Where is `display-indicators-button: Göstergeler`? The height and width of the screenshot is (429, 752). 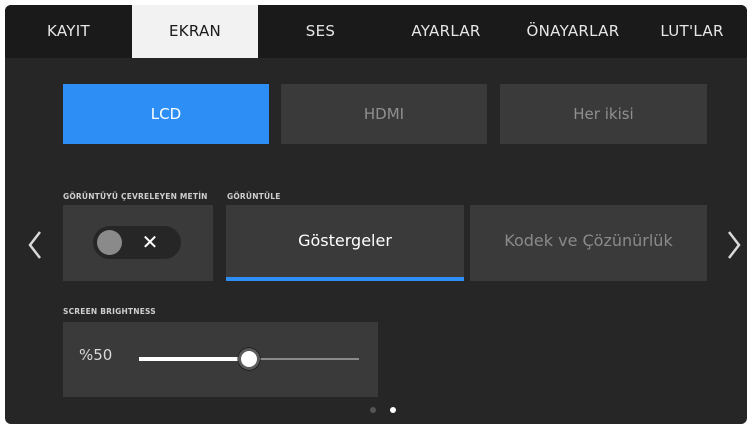
display-indicators-button: Göstergeler is located at coordinates (345, 243).